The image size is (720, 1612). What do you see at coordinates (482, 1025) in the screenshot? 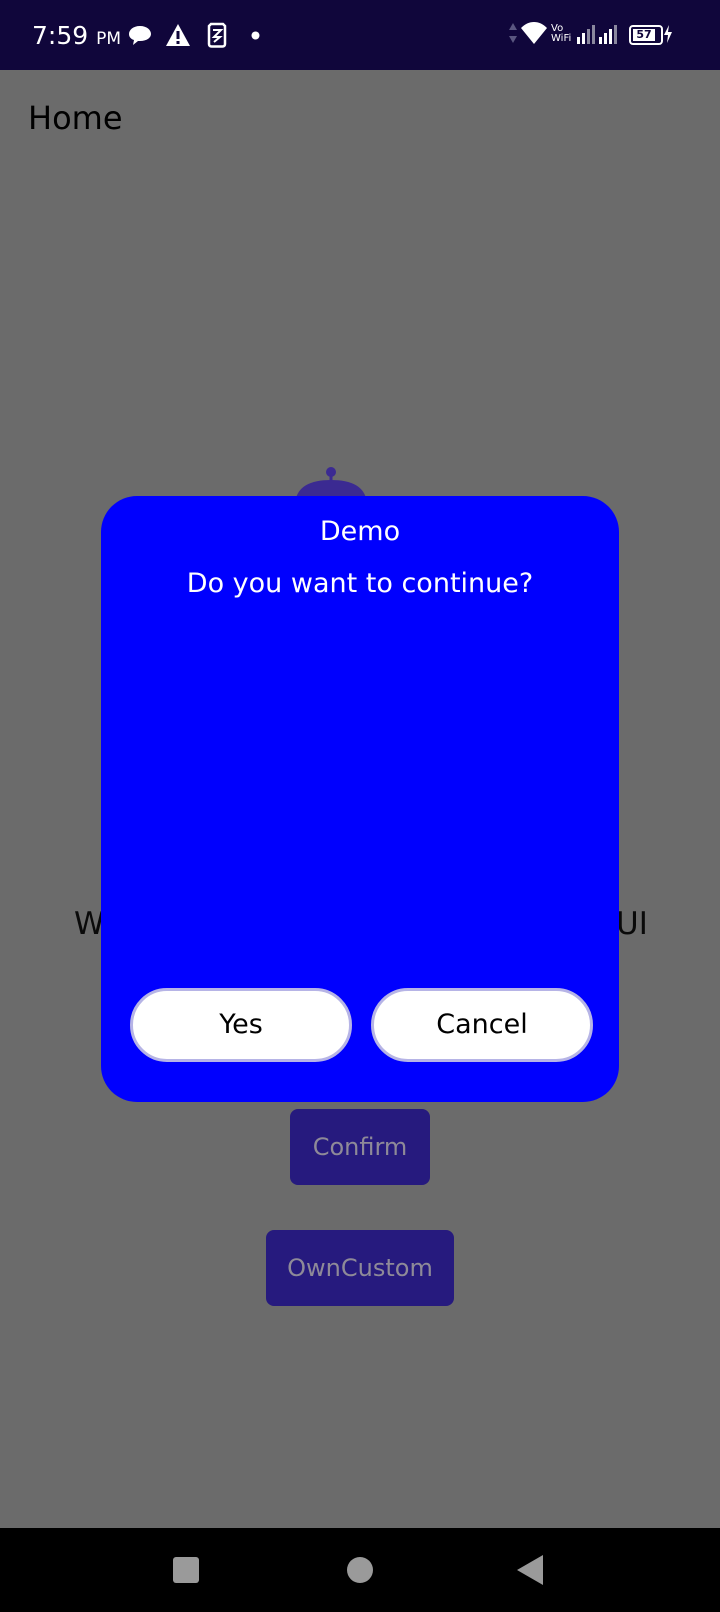
I see `cancel-button: Cancel` at bounding box center [482, 1025].